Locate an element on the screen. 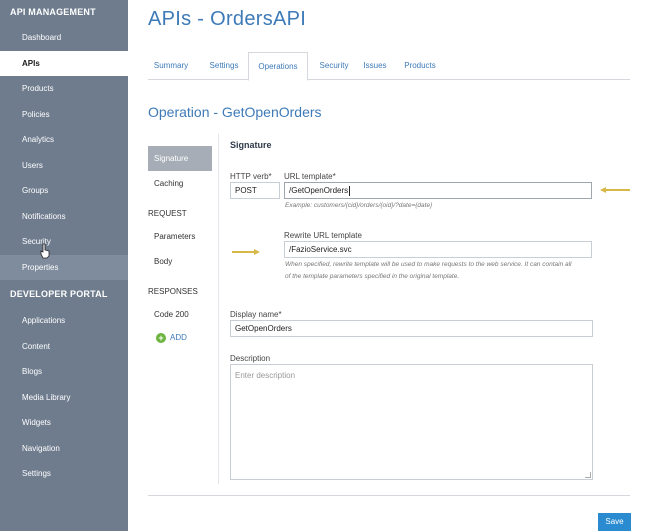 This screenshot has width=650, height=531. nav-responses-heading: RESPONSES is located at coordinates (173, 291).